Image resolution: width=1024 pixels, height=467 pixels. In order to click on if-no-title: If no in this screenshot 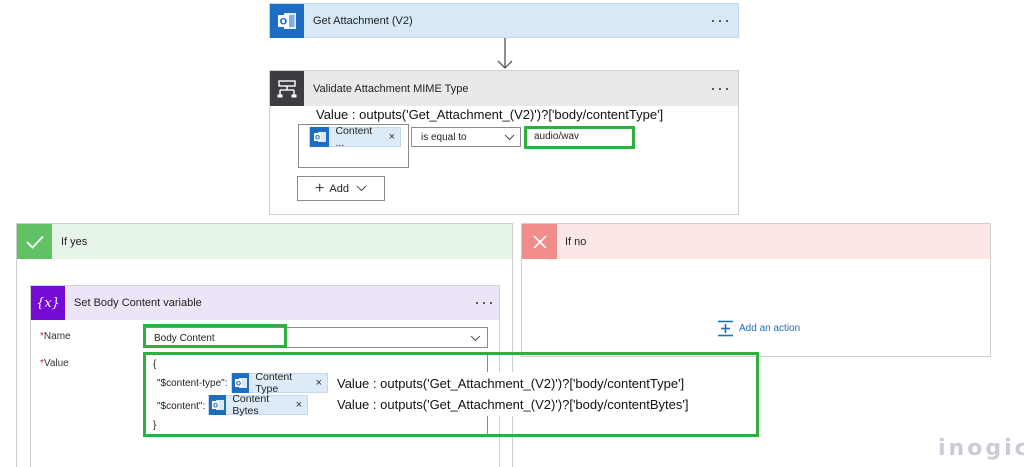, I will do `click(576, 242)`.